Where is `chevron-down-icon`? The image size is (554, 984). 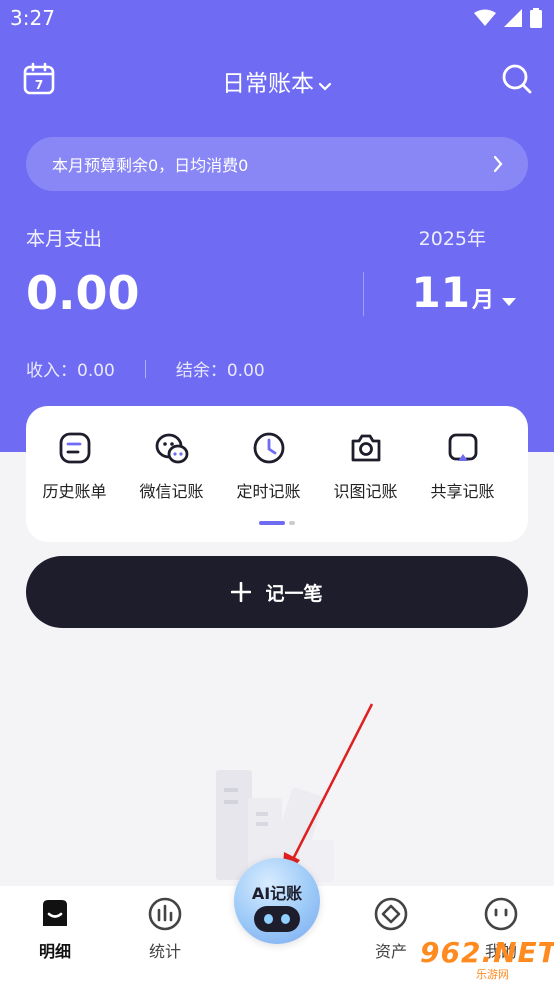 chevron-down-icon is located at coordinates (325, 85).